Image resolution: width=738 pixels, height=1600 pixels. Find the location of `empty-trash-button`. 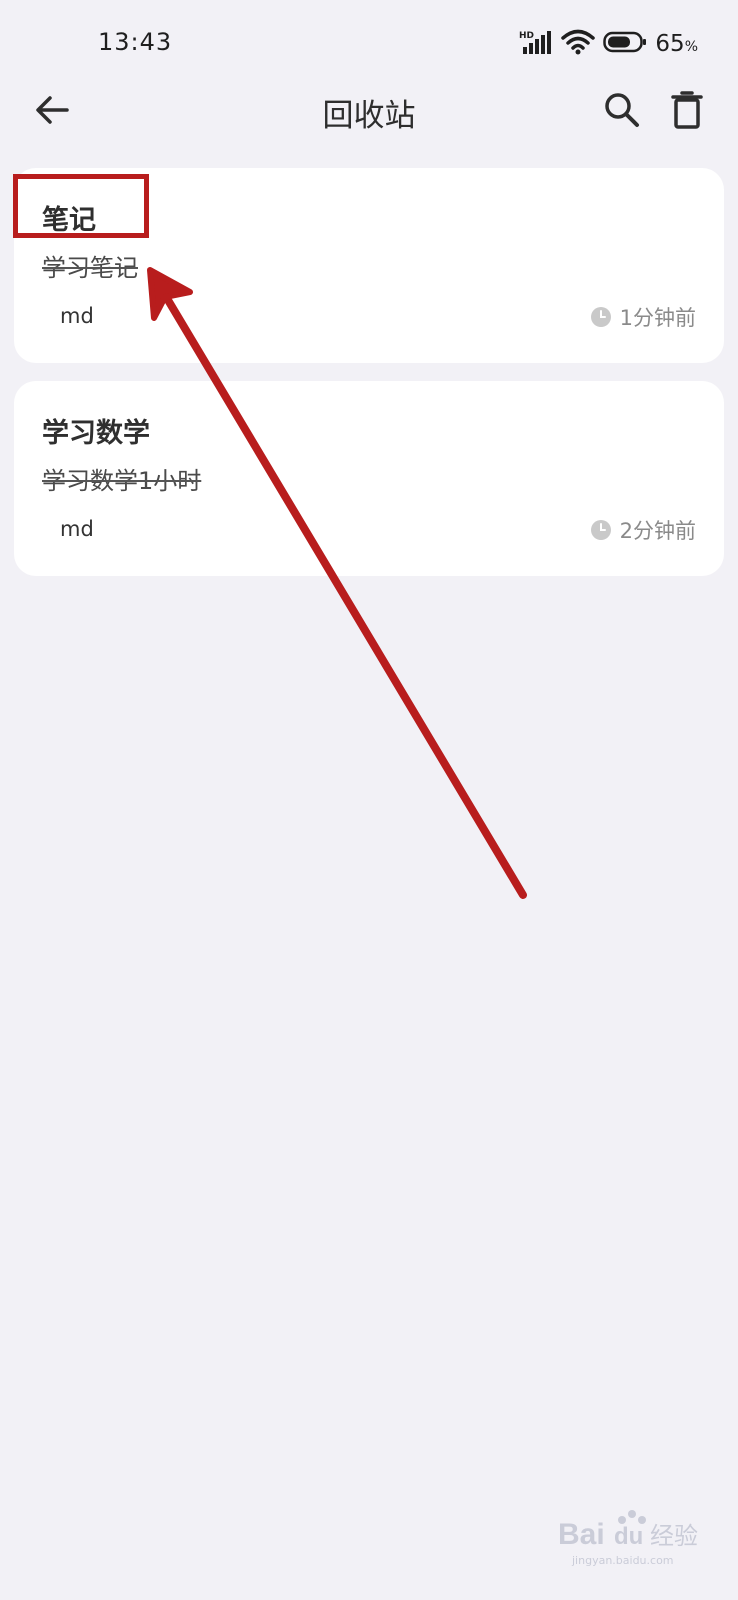

empty-trash-button is located at coordinates (687, 110).